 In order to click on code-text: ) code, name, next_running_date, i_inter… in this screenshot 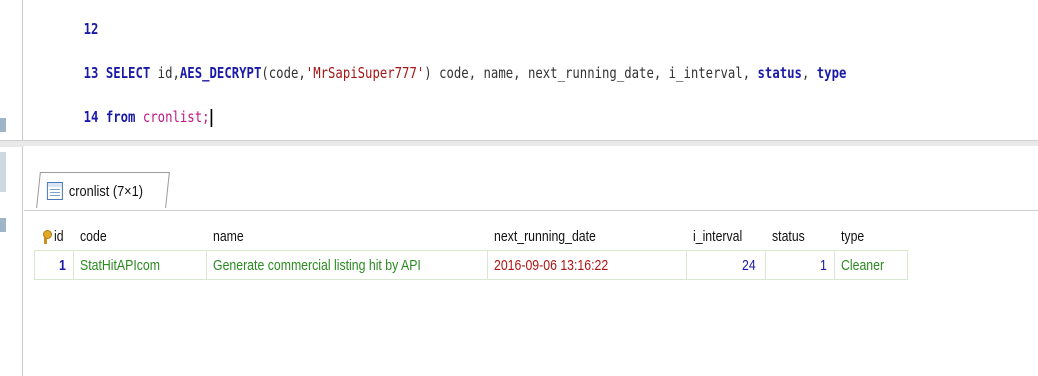, I will do `click(591, 73)`.